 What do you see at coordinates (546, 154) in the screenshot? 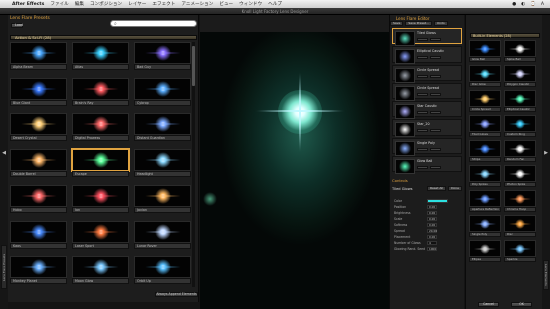
I see `collapse-right-icon: ▶` at bounding box center [546, 154].